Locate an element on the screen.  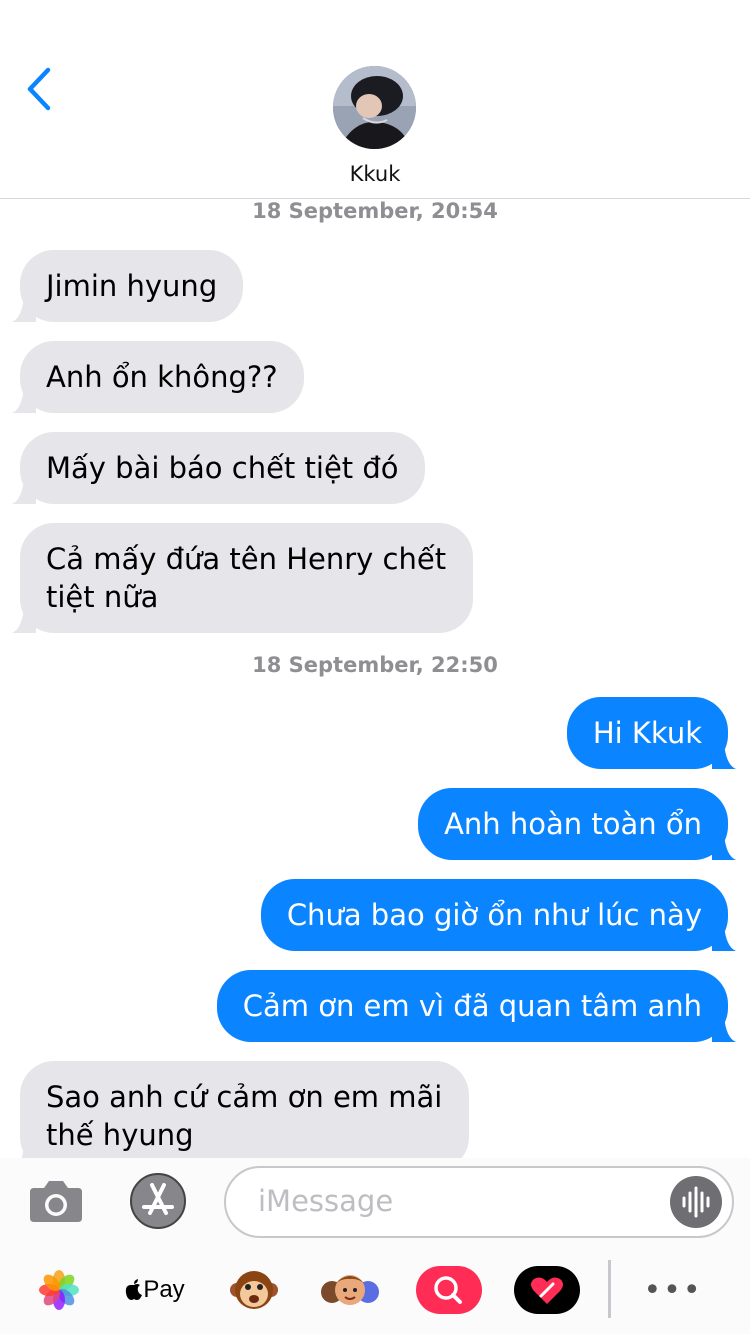
waveform-icon is located at coordinates (696, 1202).